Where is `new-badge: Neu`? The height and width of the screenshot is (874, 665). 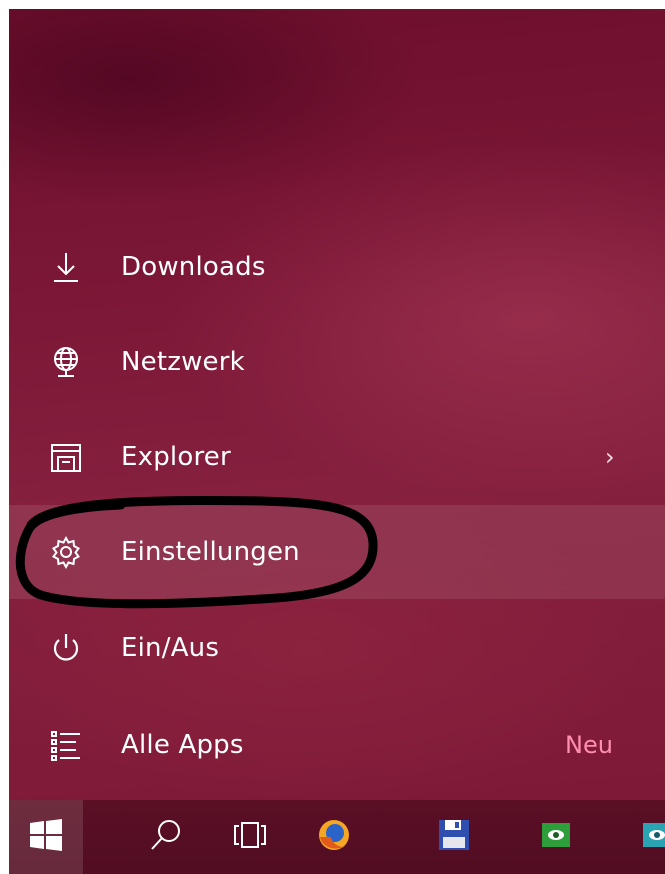 new-badge: Neu is located at coordinates (589, 745).